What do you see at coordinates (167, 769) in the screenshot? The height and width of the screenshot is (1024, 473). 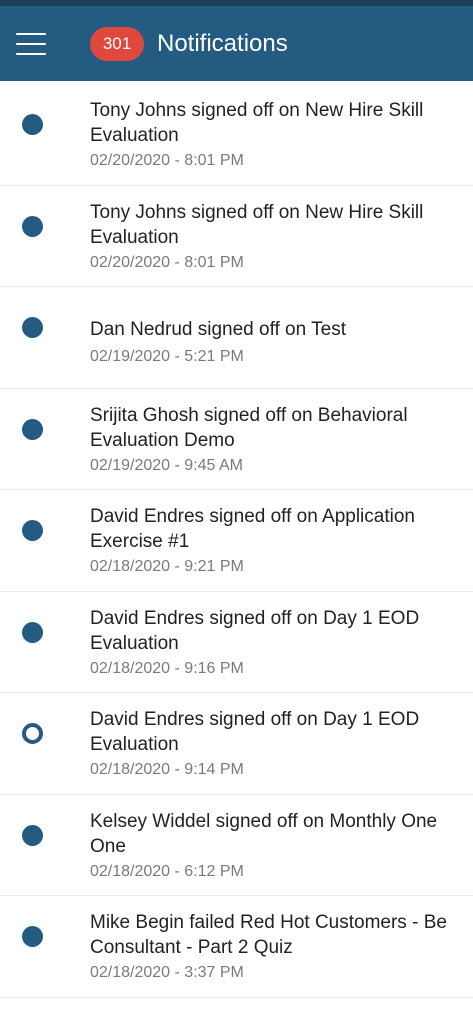 I see `notification-timestamp: 02/18/2020 - 9:14 PM` at bounding box center [167, 769].